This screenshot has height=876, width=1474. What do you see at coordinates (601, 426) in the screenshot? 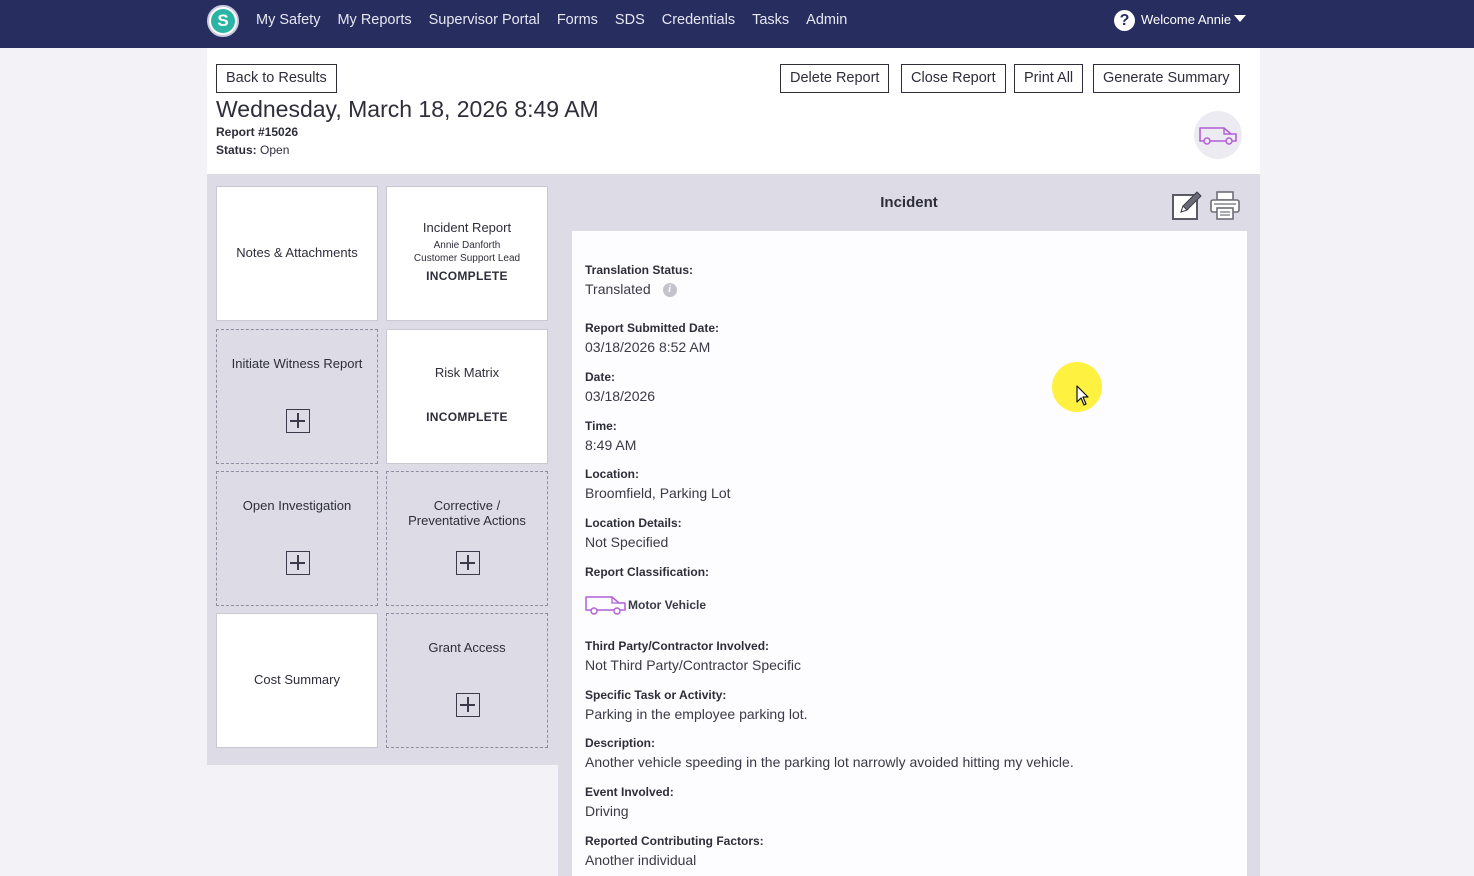
I see `field-label-time: Time:` at bounding box center [601, 426].